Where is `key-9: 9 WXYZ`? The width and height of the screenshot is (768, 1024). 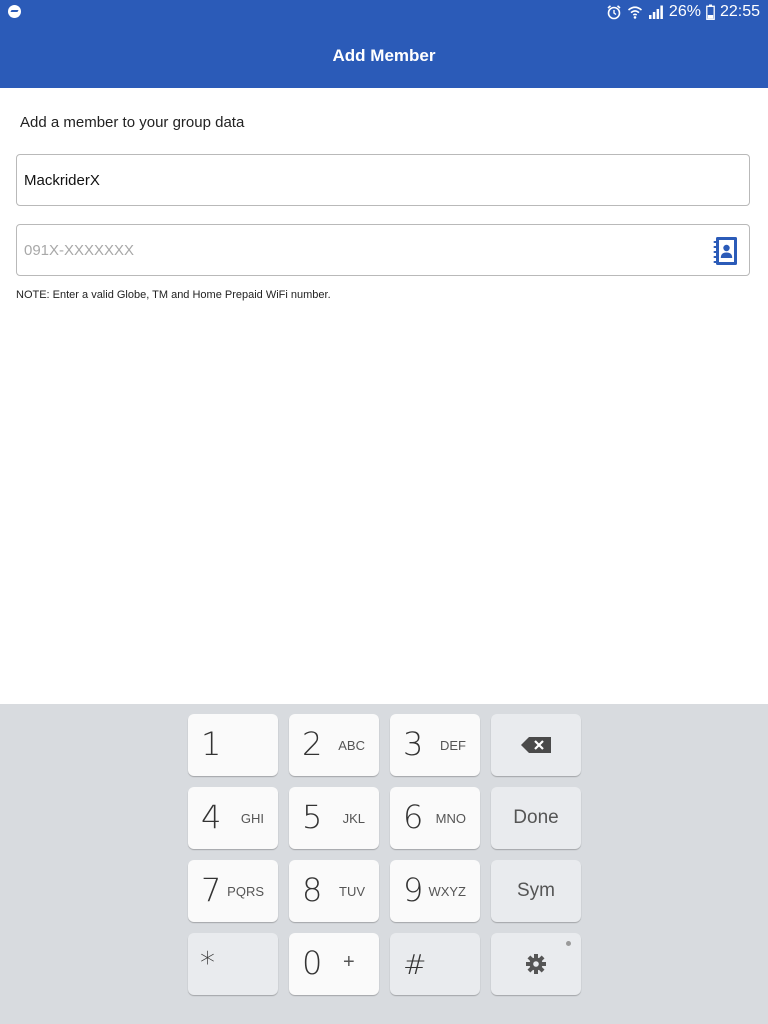 key-9: 9 WXYZ is located at coordinates (435, 891).